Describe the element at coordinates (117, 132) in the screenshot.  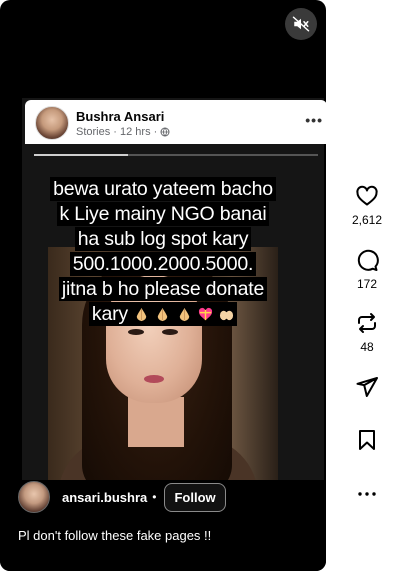
I see `story-meta-text: Stories · 12 hrs ·` at that location.